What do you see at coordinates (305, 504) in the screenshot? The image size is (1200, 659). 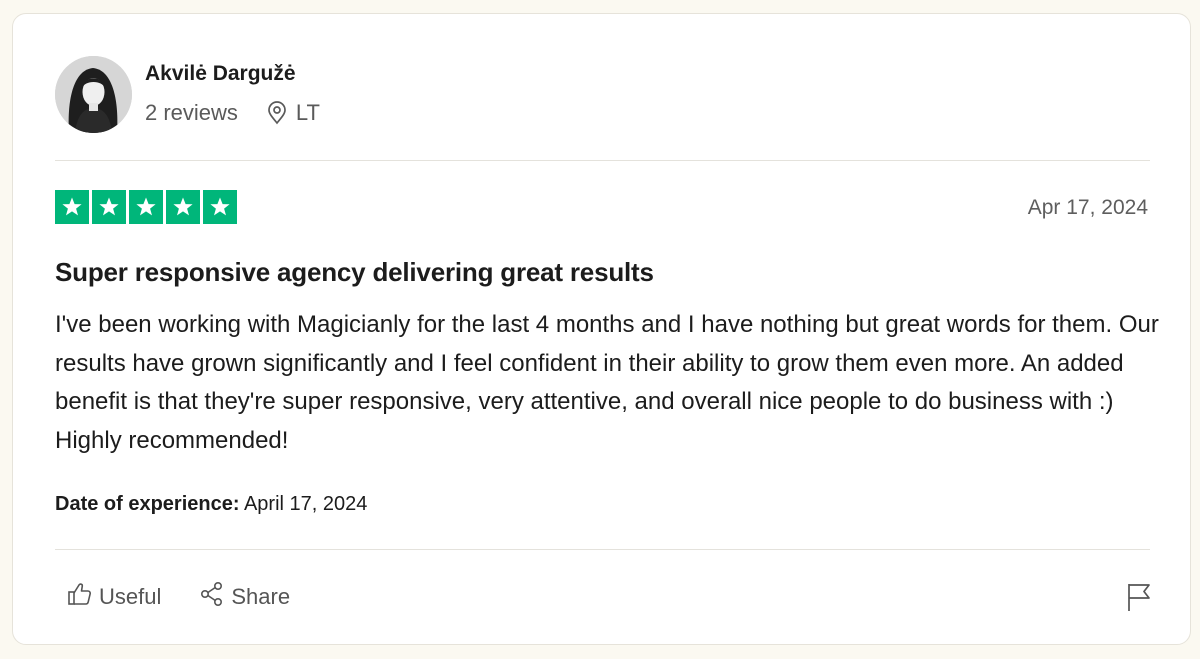 I see `experience-date: April 17, 2024` at bounding box center [305, 504].